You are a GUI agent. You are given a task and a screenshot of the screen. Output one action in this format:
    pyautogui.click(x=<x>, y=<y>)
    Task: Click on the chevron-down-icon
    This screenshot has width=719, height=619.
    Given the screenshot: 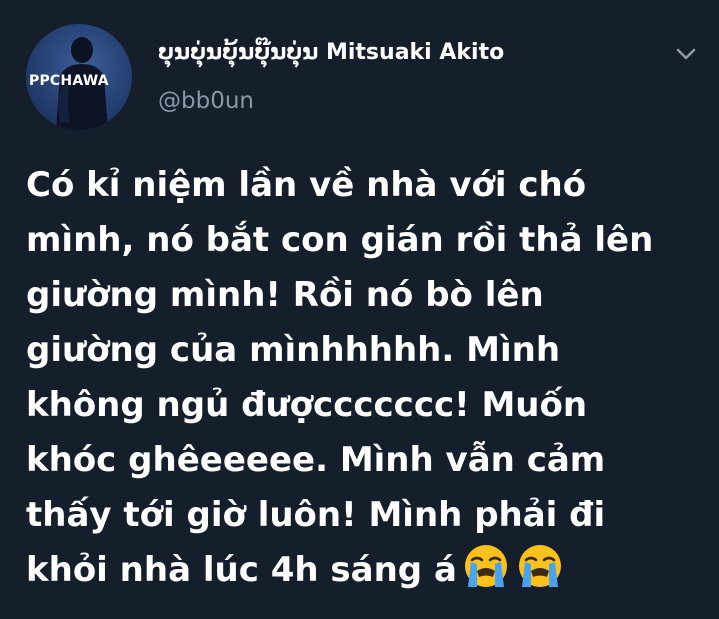 What is the action you would take?
    pyautogui.click(x=686, y=54)
    